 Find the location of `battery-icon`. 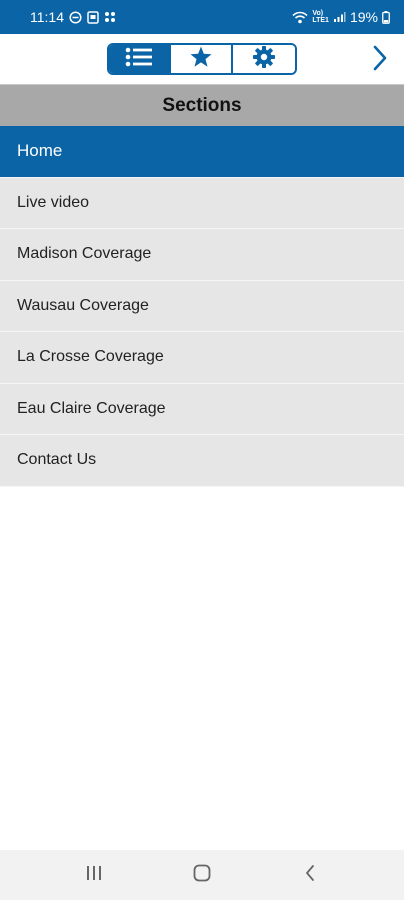

battery-icon is located at coordinates (386, 17).